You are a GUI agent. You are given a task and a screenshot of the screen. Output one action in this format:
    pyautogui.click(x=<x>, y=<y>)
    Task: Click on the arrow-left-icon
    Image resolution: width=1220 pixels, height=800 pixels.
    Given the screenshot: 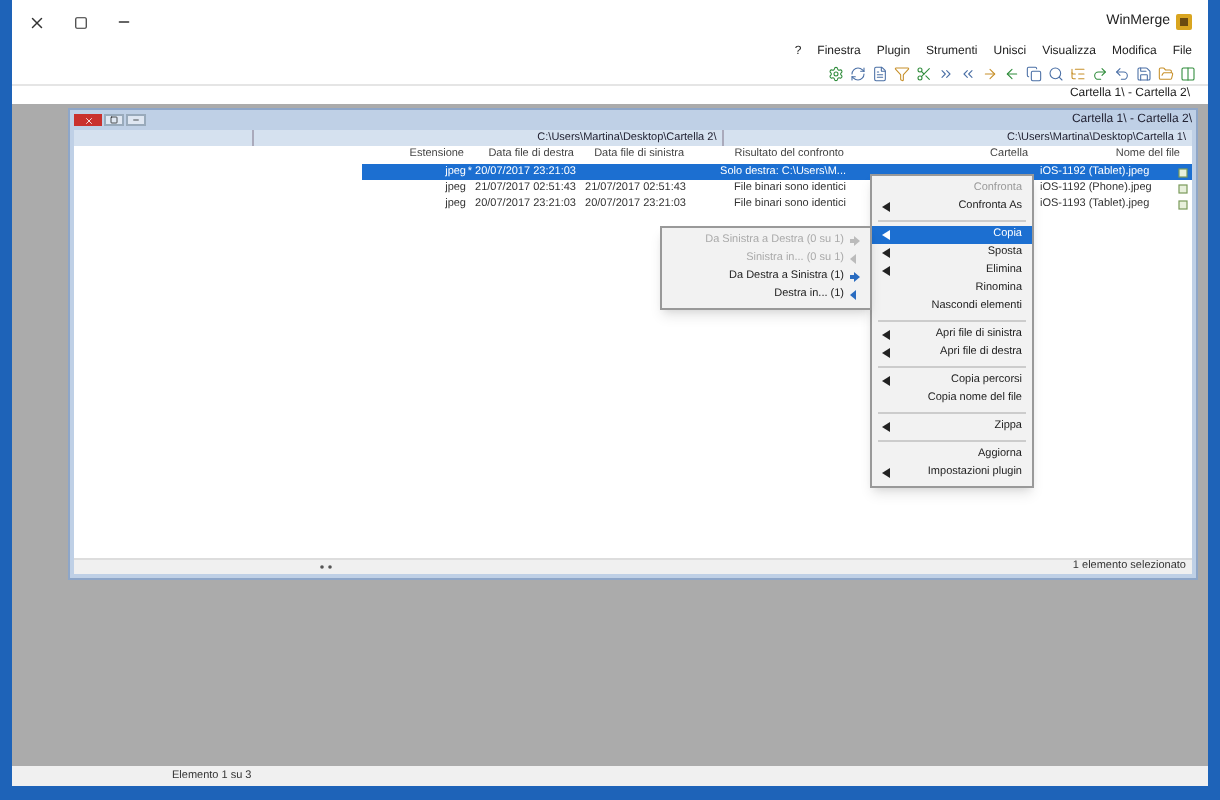 What is the action you would take?
    pyautogui.click(x=1012, y=73)
    